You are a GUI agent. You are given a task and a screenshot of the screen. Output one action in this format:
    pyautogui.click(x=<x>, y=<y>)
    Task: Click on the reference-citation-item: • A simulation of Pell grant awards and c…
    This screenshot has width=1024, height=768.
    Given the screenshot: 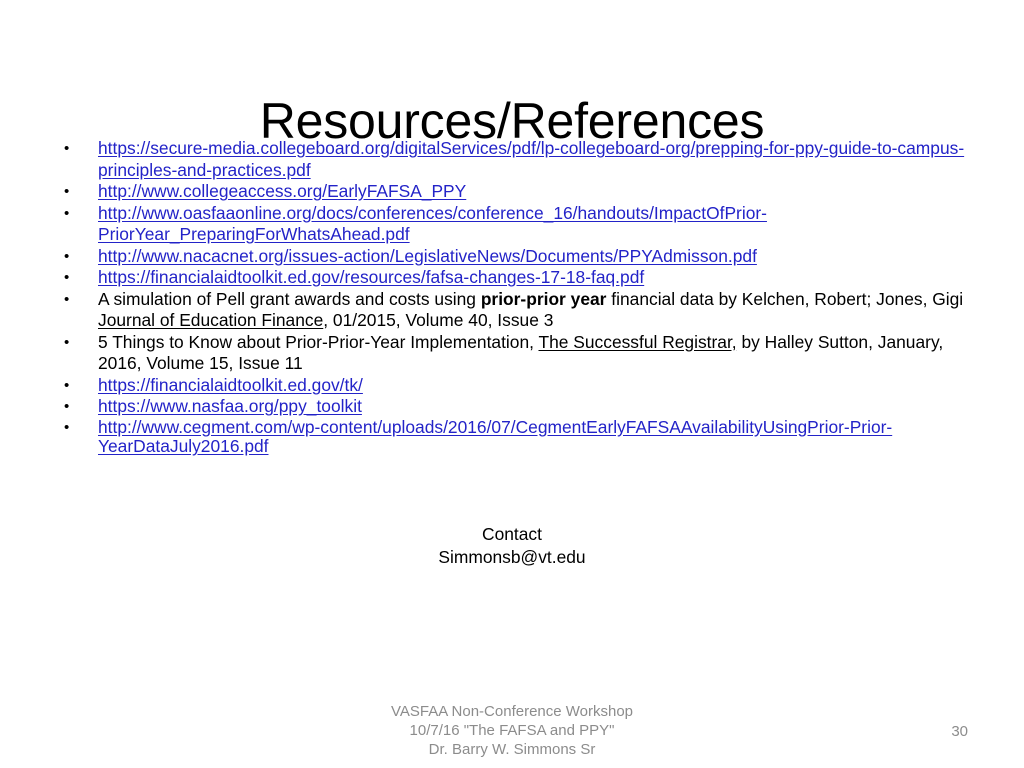 What is the action you would take?
    pyautogui.click(x=516, y=310)
    